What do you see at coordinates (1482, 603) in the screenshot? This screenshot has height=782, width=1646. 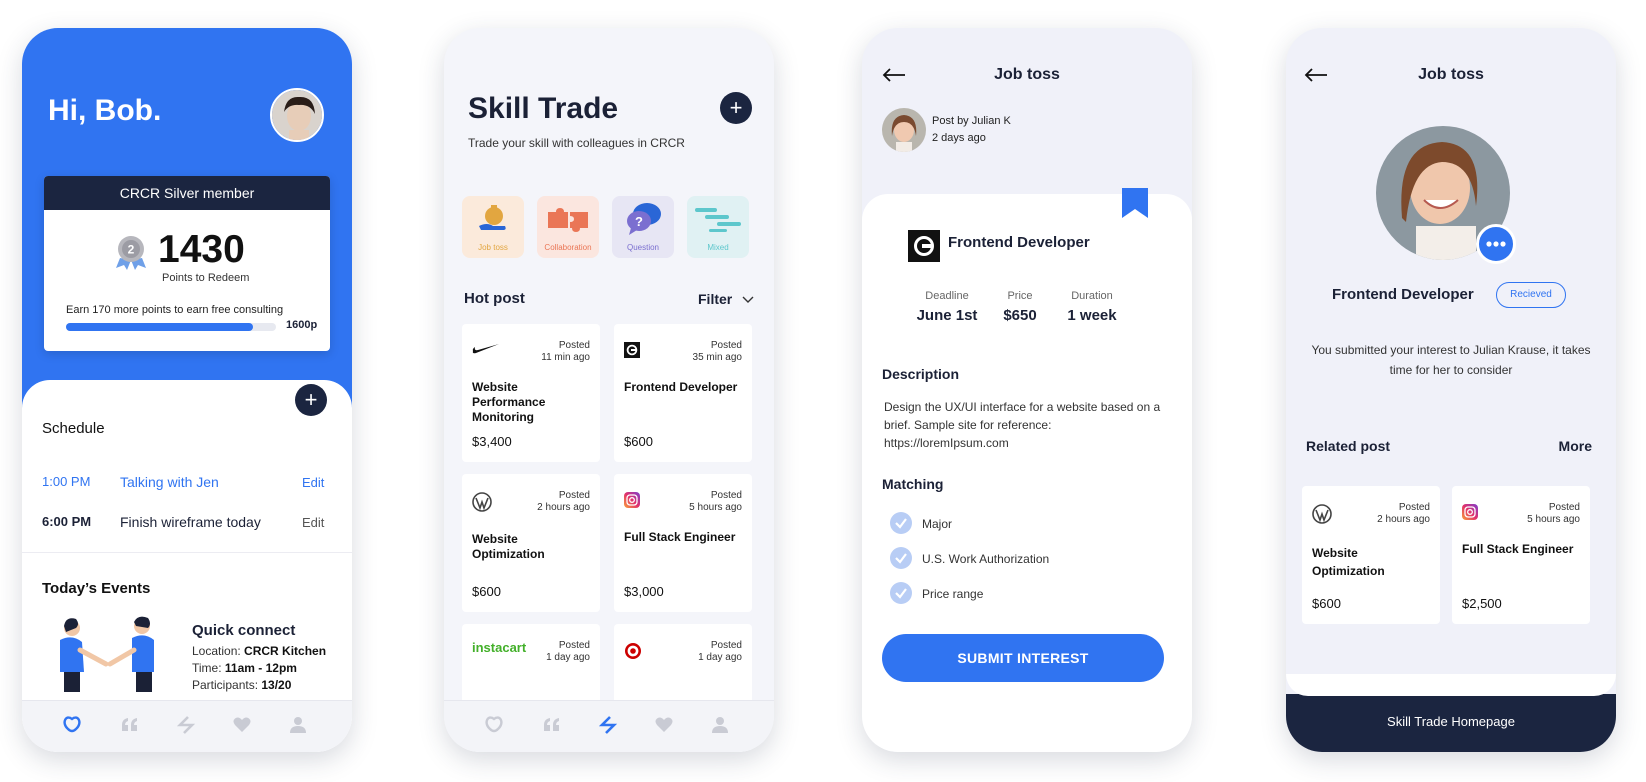 I see `post-price: $2,500` at bounding box center [1482, 603].